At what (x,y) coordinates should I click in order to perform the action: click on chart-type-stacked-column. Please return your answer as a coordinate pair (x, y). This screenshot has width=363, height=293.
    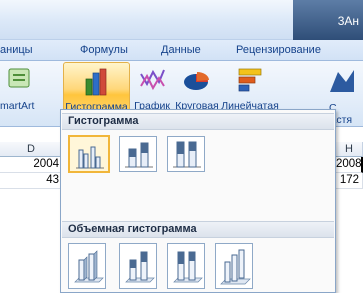
    Looking at the image, I should click on (138, 154).